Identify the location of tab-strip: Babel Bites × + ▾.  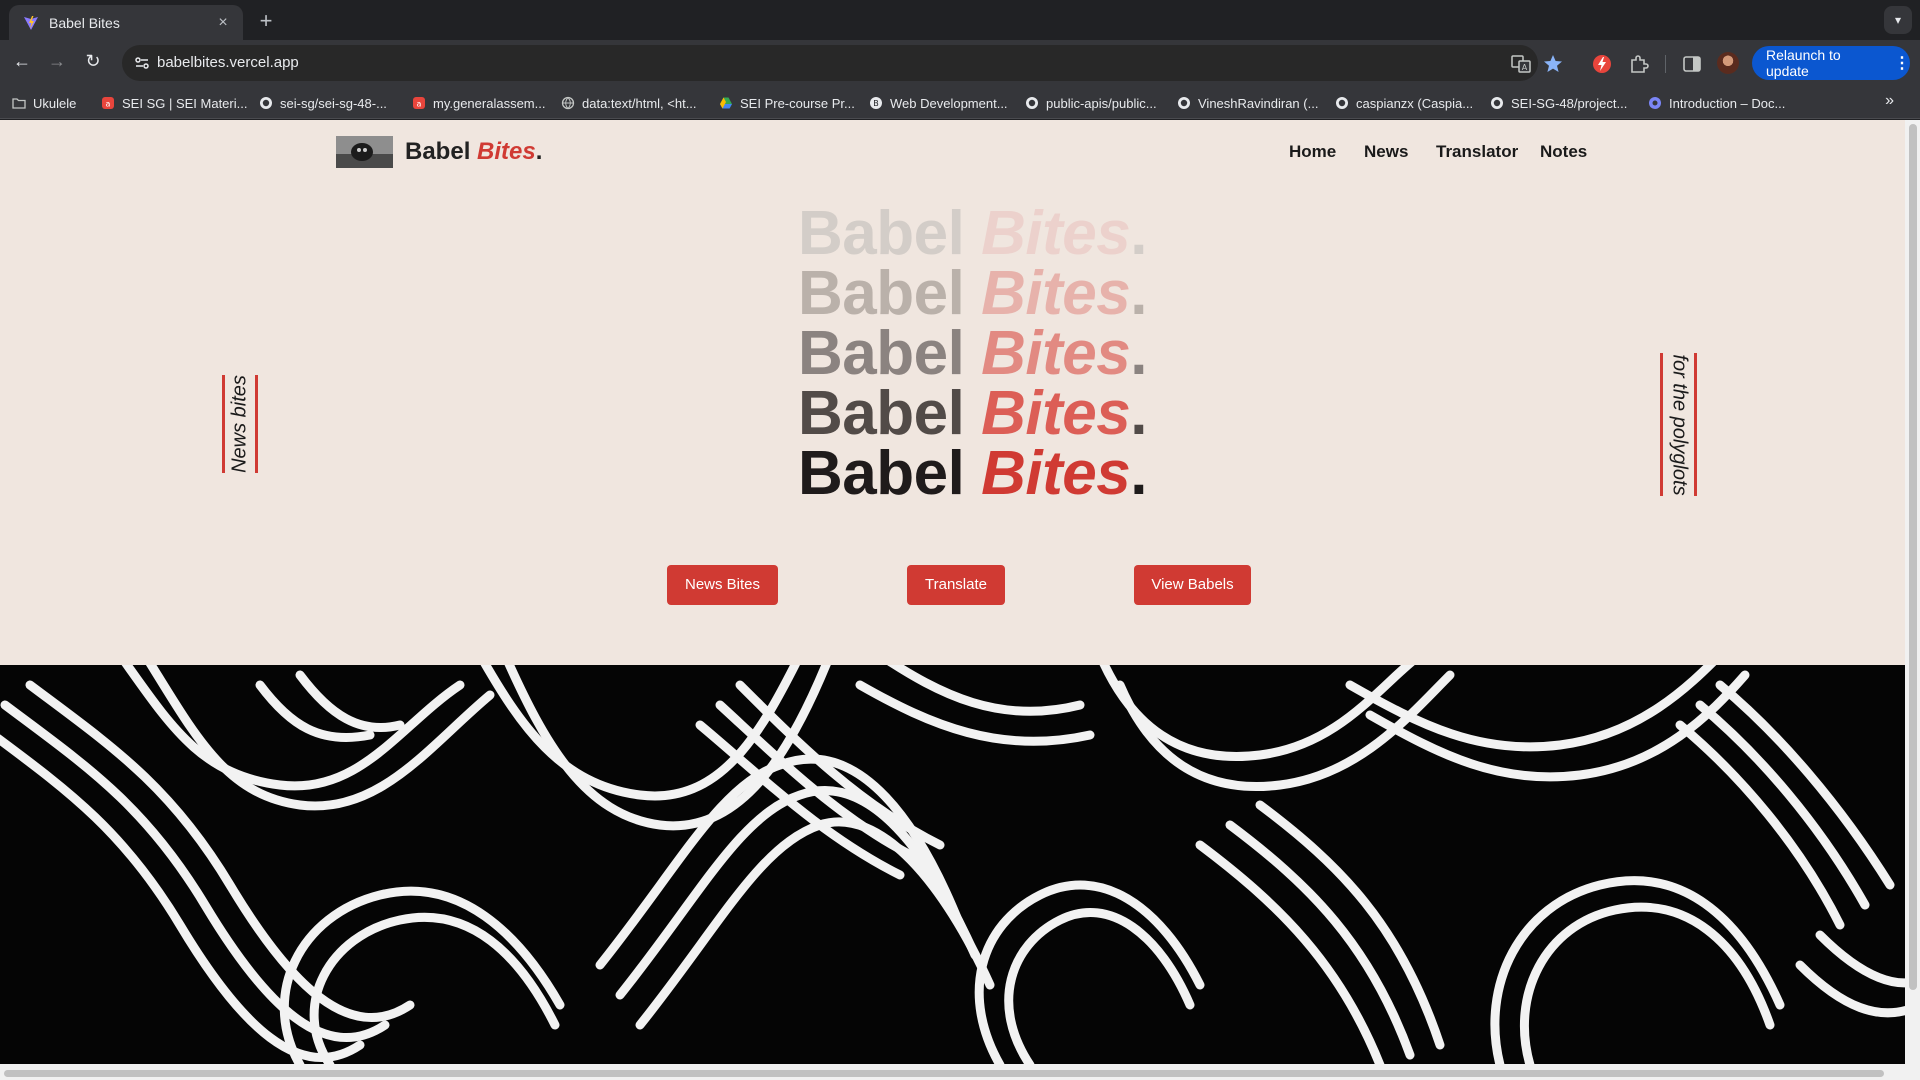
(960, 20).